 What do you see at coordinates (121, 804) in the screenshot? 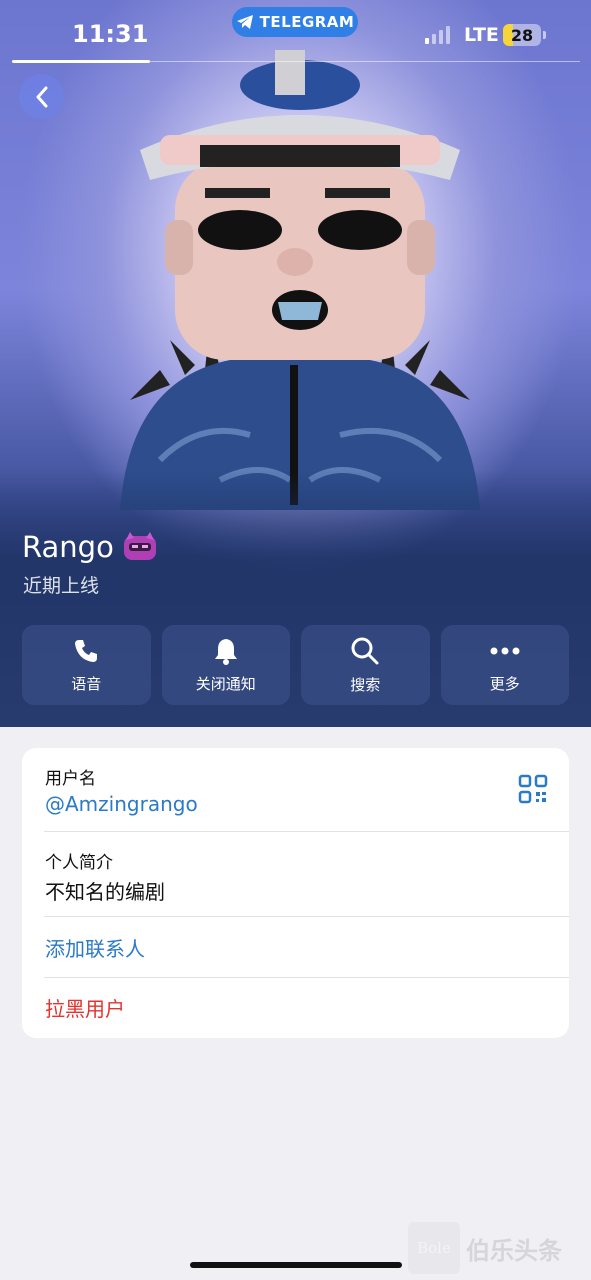
I see `username-value: @Amzingrango` at bounding box center [121, 804].